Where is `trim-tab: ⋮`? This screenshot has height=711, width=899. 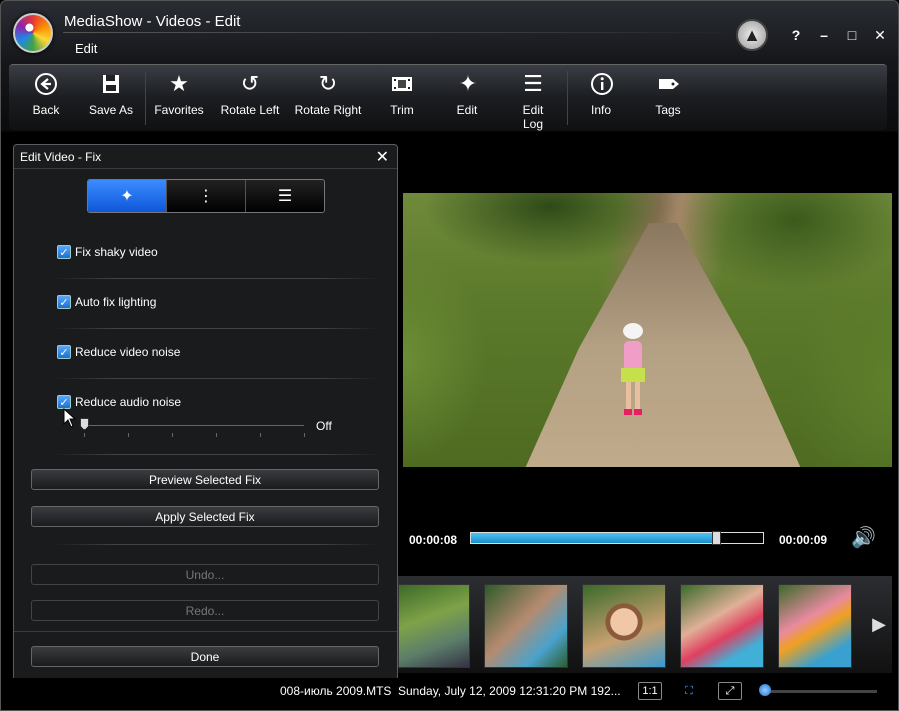 trim-tab: ⋮ is located at coordinates (206, 196).